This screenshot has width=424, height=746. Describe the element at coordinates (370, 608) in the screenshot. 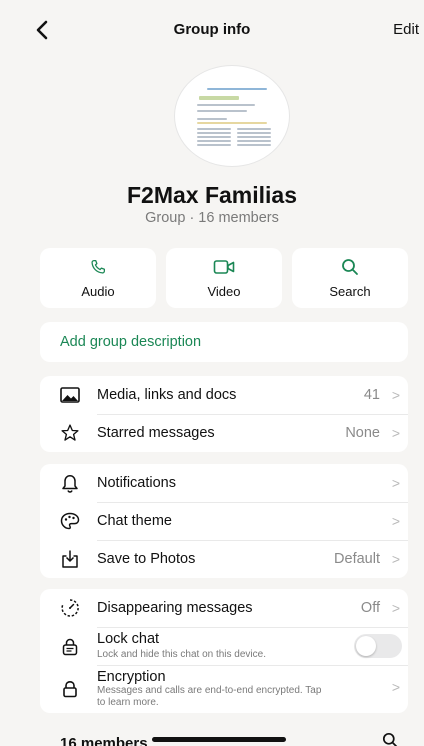

I see `disappearing-messages-value: Off` at that location.